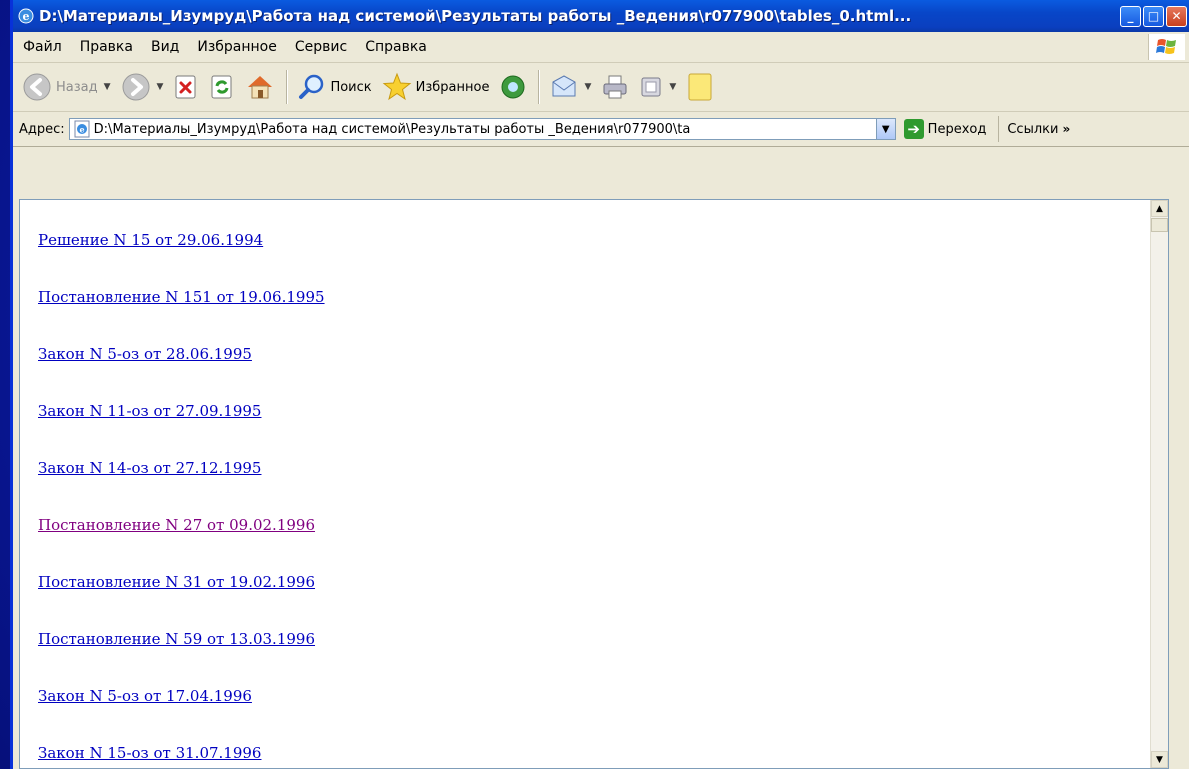 The width and height of the screenshot is (1189, 769). I want to click on document-link: Закон N 11-оз от 27.09.1995, so click(149, 411).